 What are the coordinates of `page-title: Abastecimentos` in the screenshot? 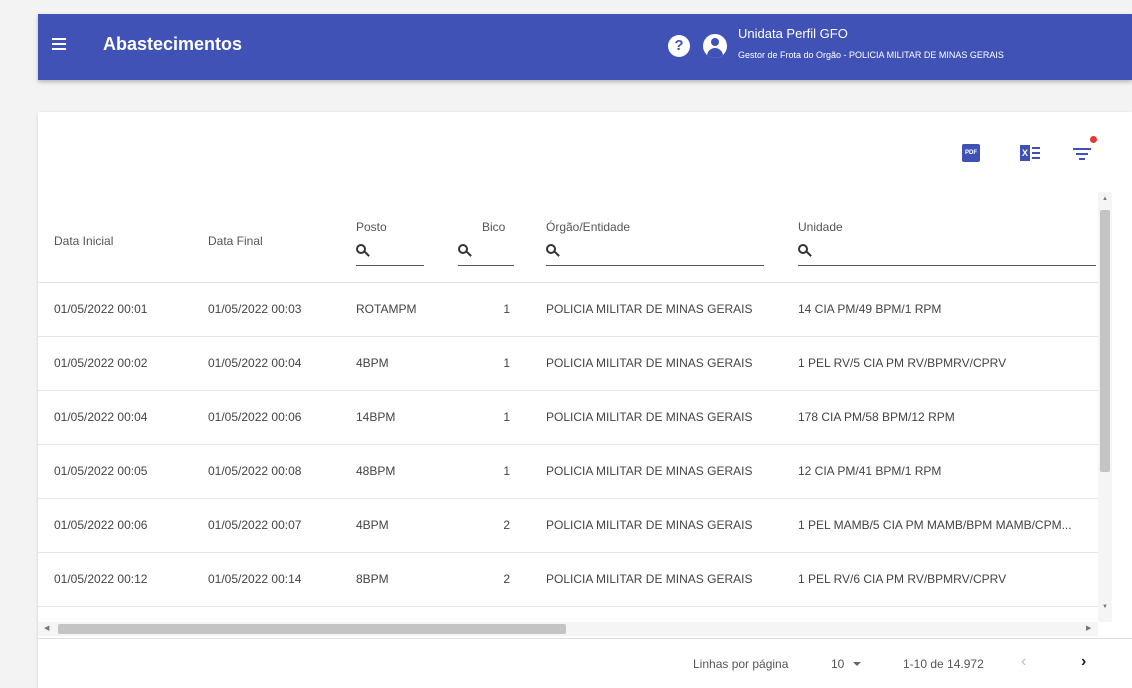 It's located at (173, 44).